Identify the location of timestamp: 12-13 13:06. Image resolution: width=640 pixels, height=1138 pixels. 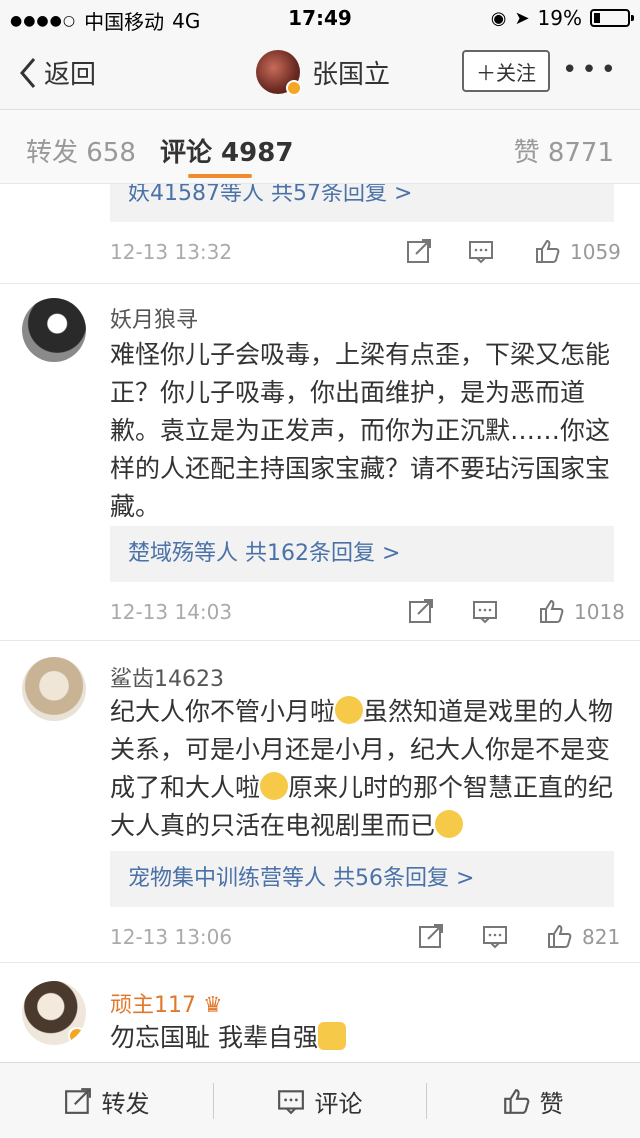
(171, 937).